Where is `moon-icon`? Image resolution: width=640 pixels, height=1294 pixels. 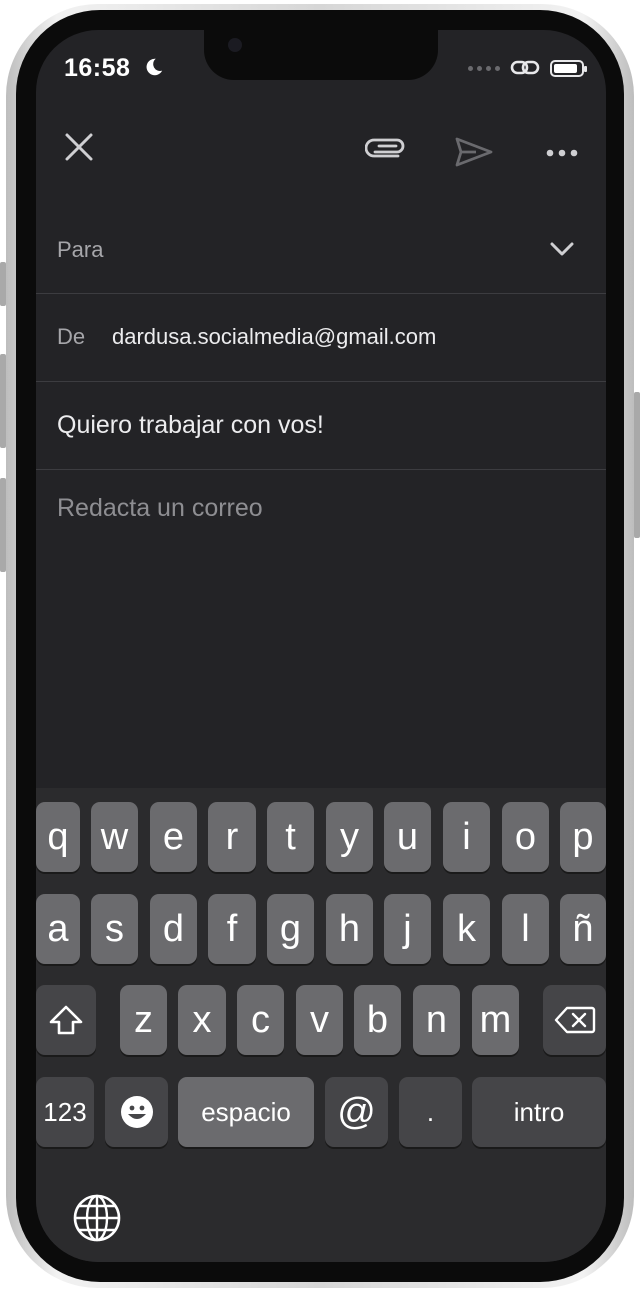
moon-icon is located at coordinates (154, 67).